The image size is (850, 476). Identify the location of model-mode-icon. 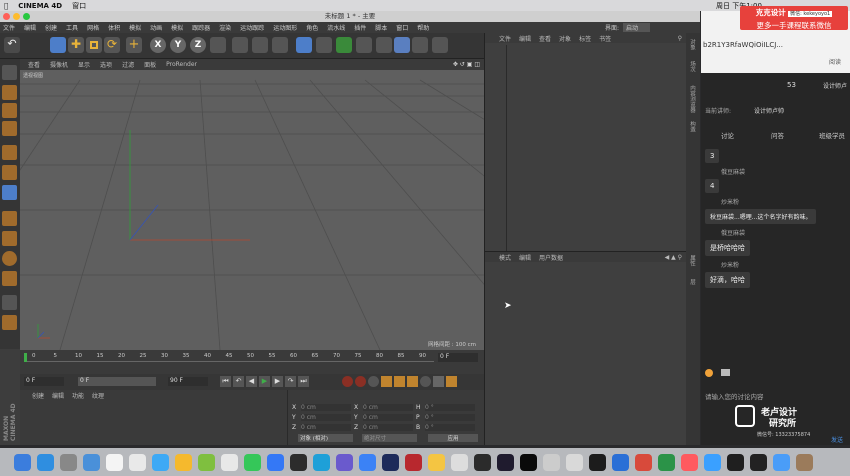
(9, 92).